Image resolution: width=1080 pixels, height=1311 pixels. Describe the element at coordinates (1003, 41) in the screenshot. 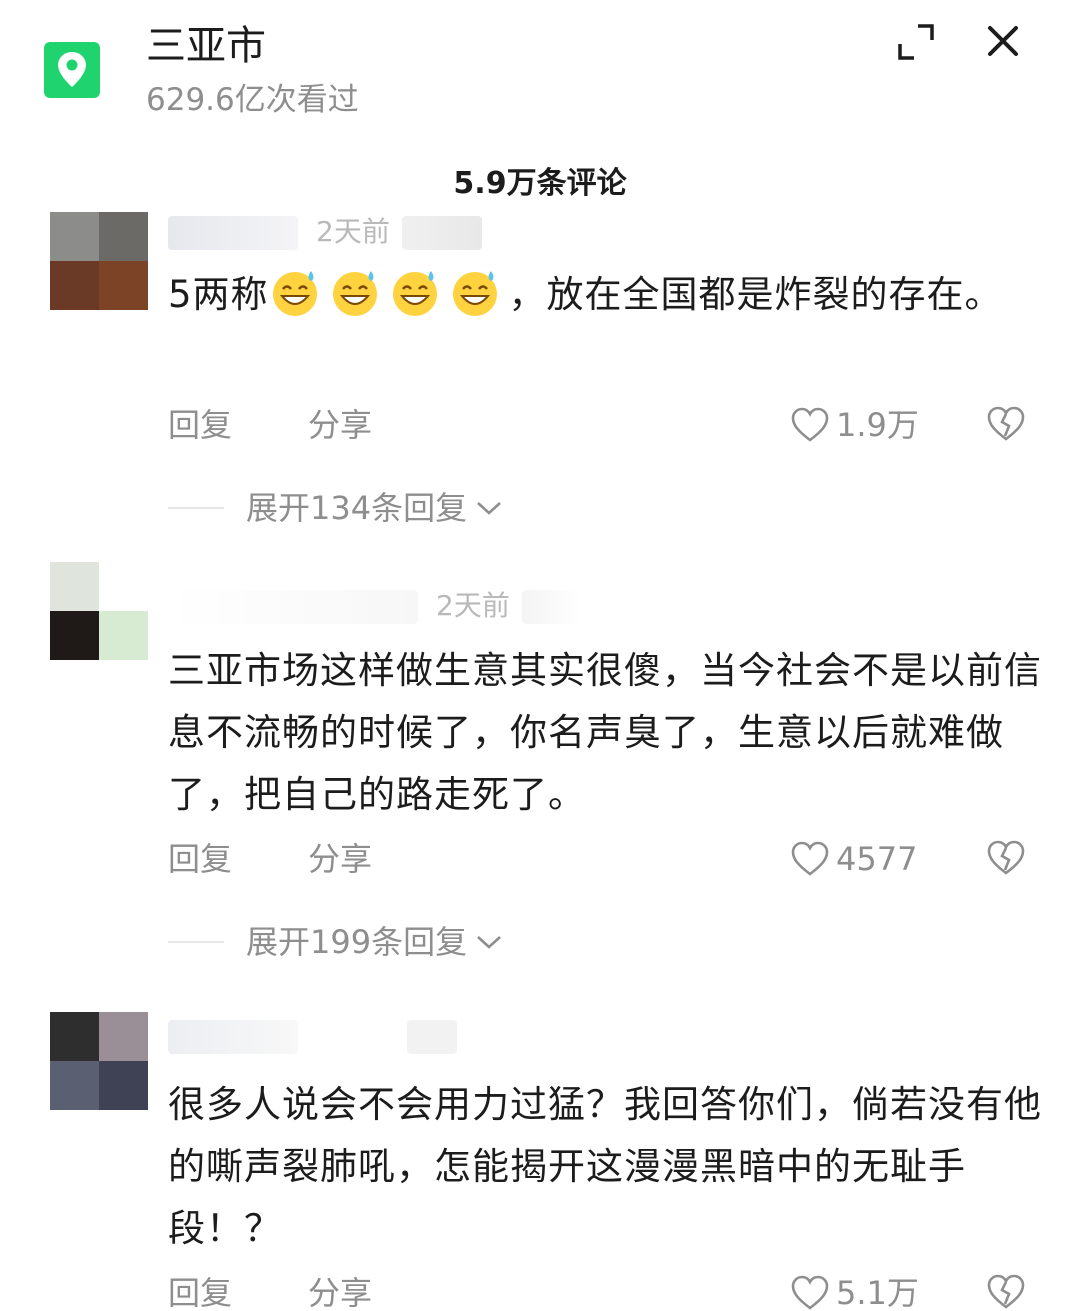

I see `close-icon` at that location.